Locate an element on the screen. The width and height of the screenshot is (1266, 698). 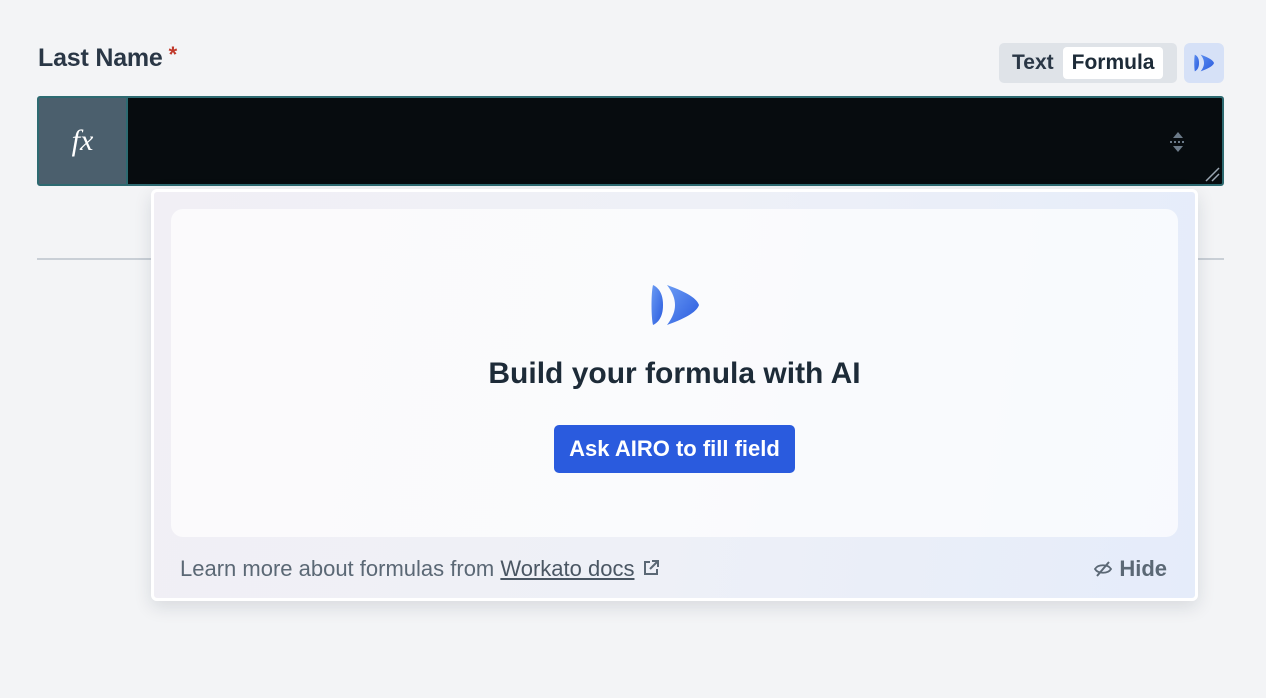
hide-label: Hide is located at coordinates (1143, 568).